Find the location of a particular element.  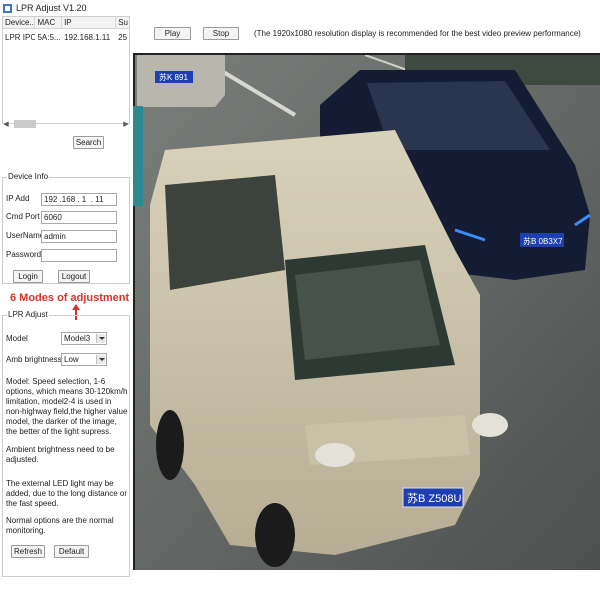

amb-brightness-value: Low is located at coordinates (71, 359).